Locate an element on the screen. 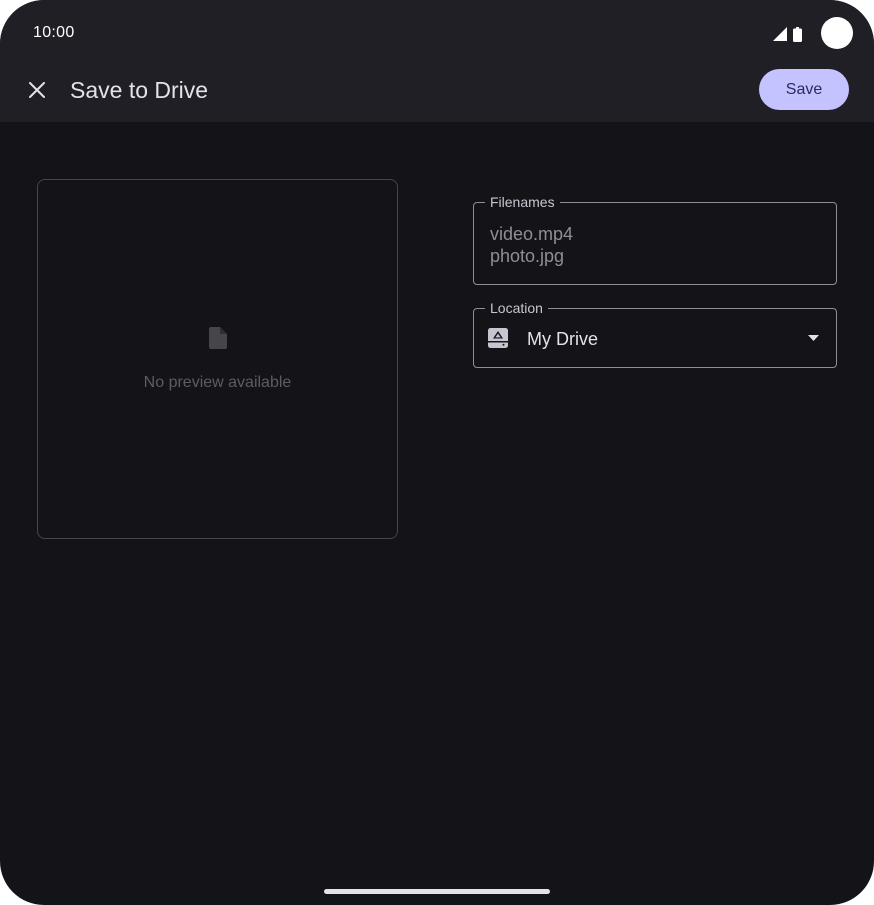  filenames-field: Filenames video.mp4 photo.jpg is located at coordinates (655, 239).